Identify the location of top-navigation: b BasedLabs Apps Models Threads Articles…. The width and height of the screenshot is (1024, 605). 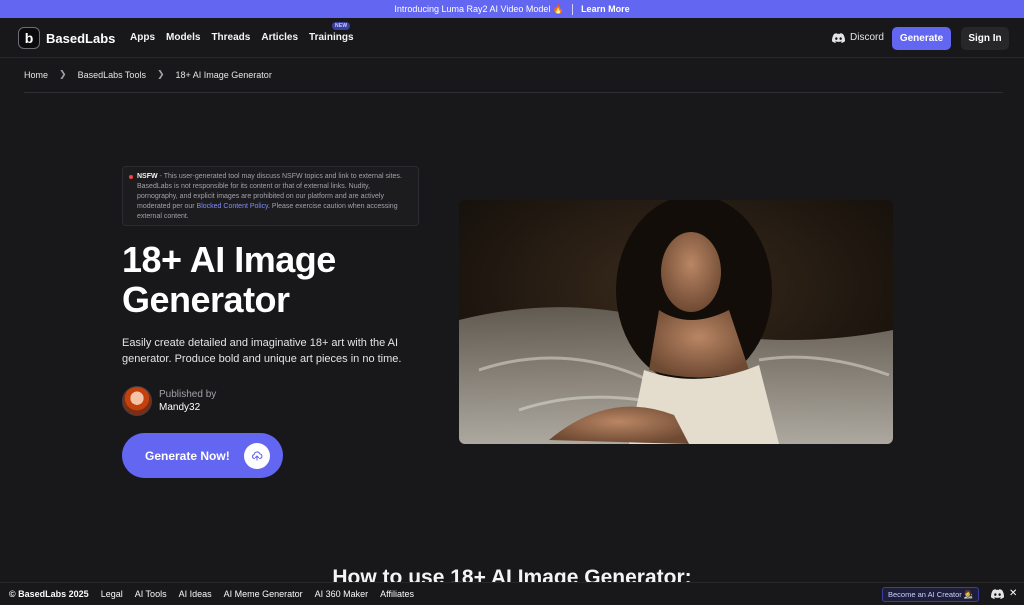
(512, 38).